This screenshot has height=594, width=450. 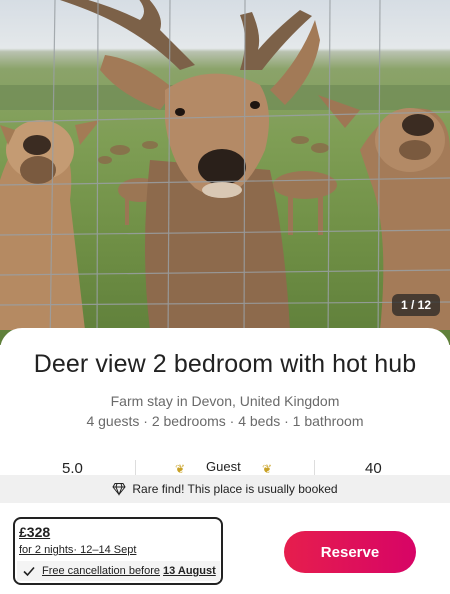 What do you see at coordinates (267, 469) in the screenshot?
I see `laurel-right-icon: ❦` at bounding box center [267, 469].